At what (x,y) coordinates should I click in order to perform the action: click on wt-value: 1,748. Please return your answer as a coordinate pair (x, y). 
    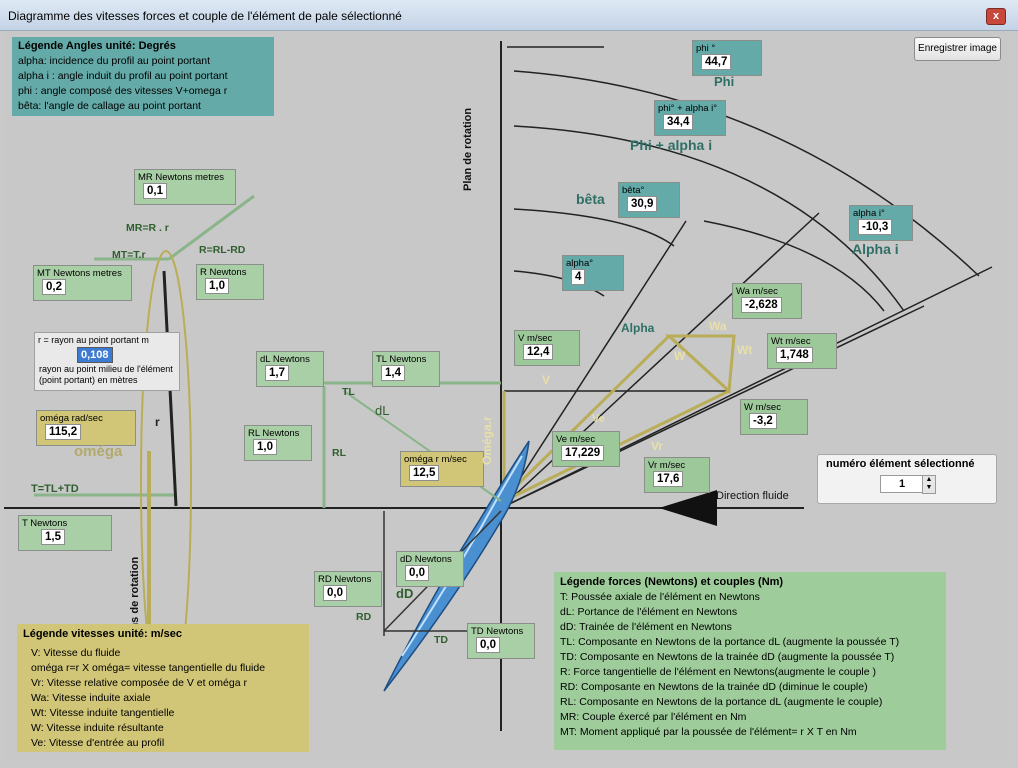
    Looking at the image, I should click on (794, 355).